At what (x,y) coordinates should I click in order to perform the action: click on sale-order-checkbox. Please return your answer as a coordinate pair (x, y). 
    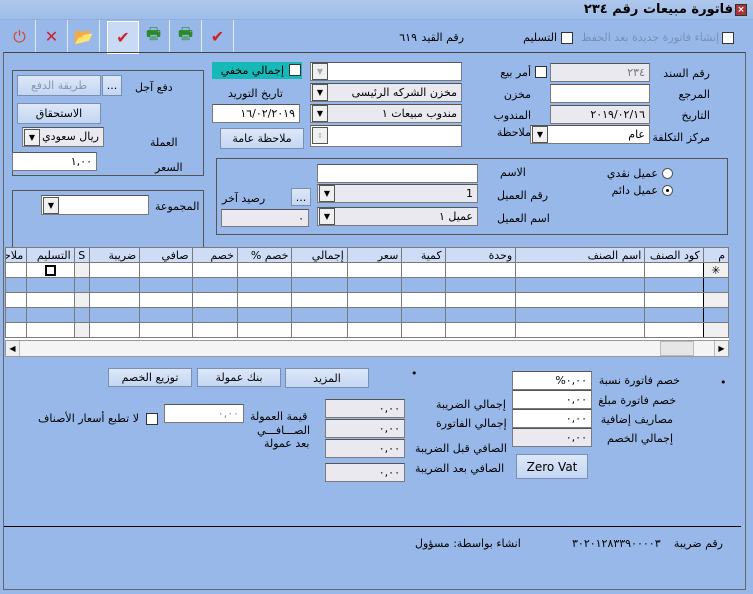
    Looking at the image, I should click on (541, 72).